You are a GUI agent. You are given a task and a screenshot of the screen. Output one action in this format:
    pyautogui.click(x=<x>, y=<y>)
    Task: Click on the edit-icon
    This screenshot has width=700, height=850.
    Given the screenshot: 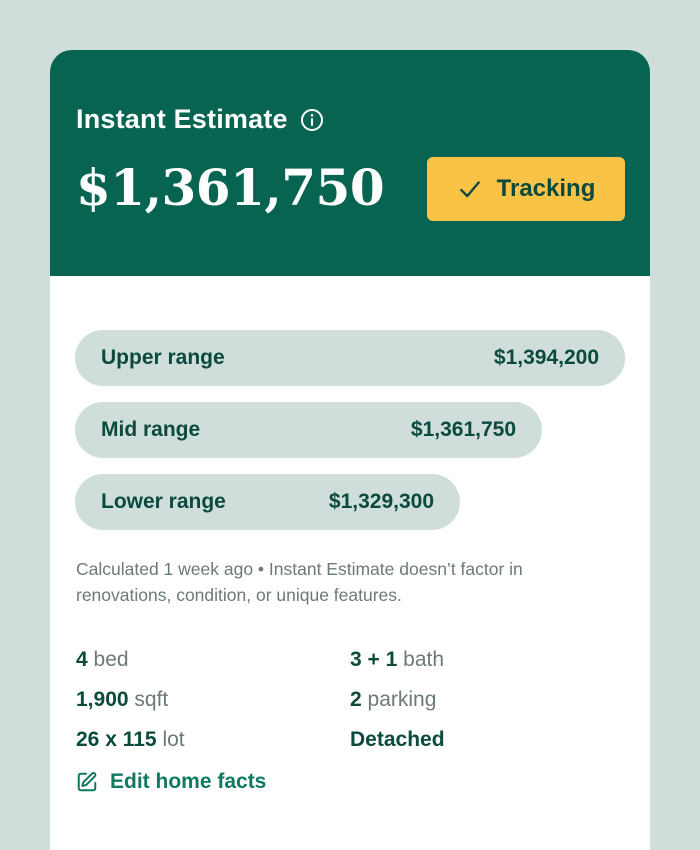 What is the action you would take?
    pyautogui.click(x=87, y=782)
    